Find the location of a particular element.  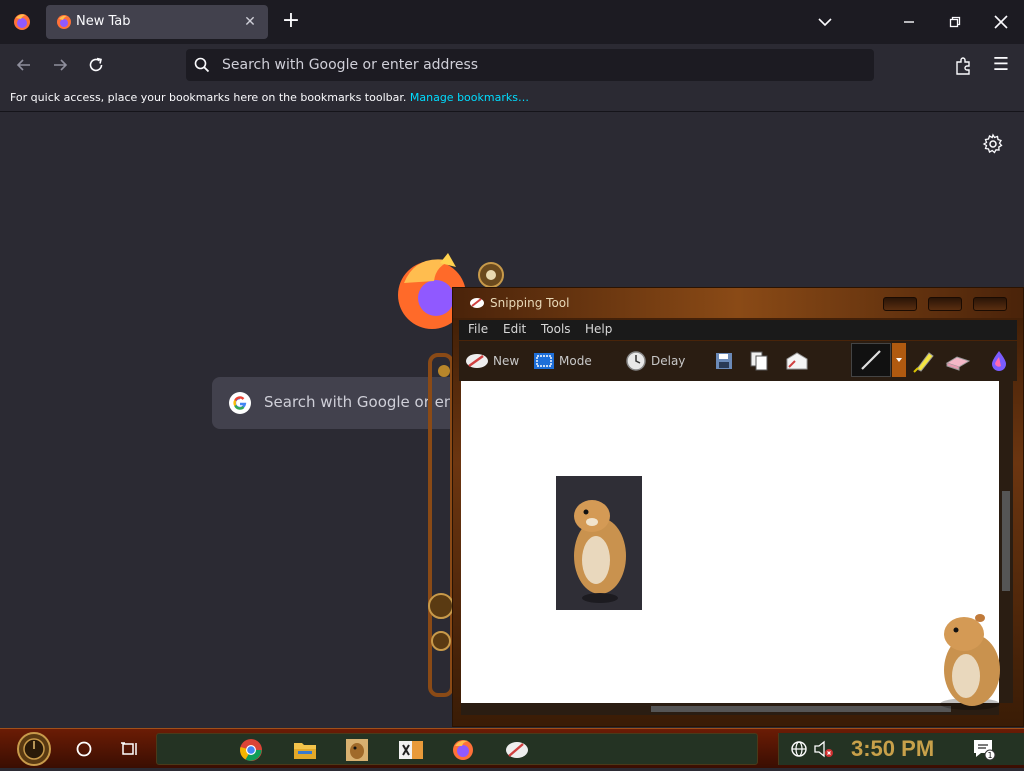

search-icon is located at coordinates (202, 65).